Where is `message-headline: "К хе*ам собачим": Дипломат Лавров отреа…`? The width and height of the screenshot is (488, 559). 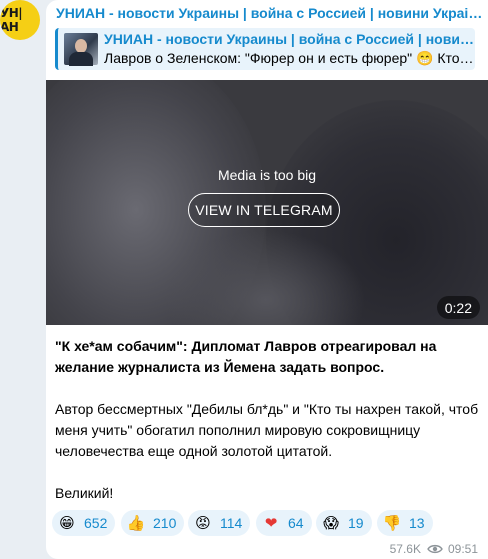 message-headline: "К хе*ам собачим": Дипломат Лавров отреа… is located at coordinates (246, 356).